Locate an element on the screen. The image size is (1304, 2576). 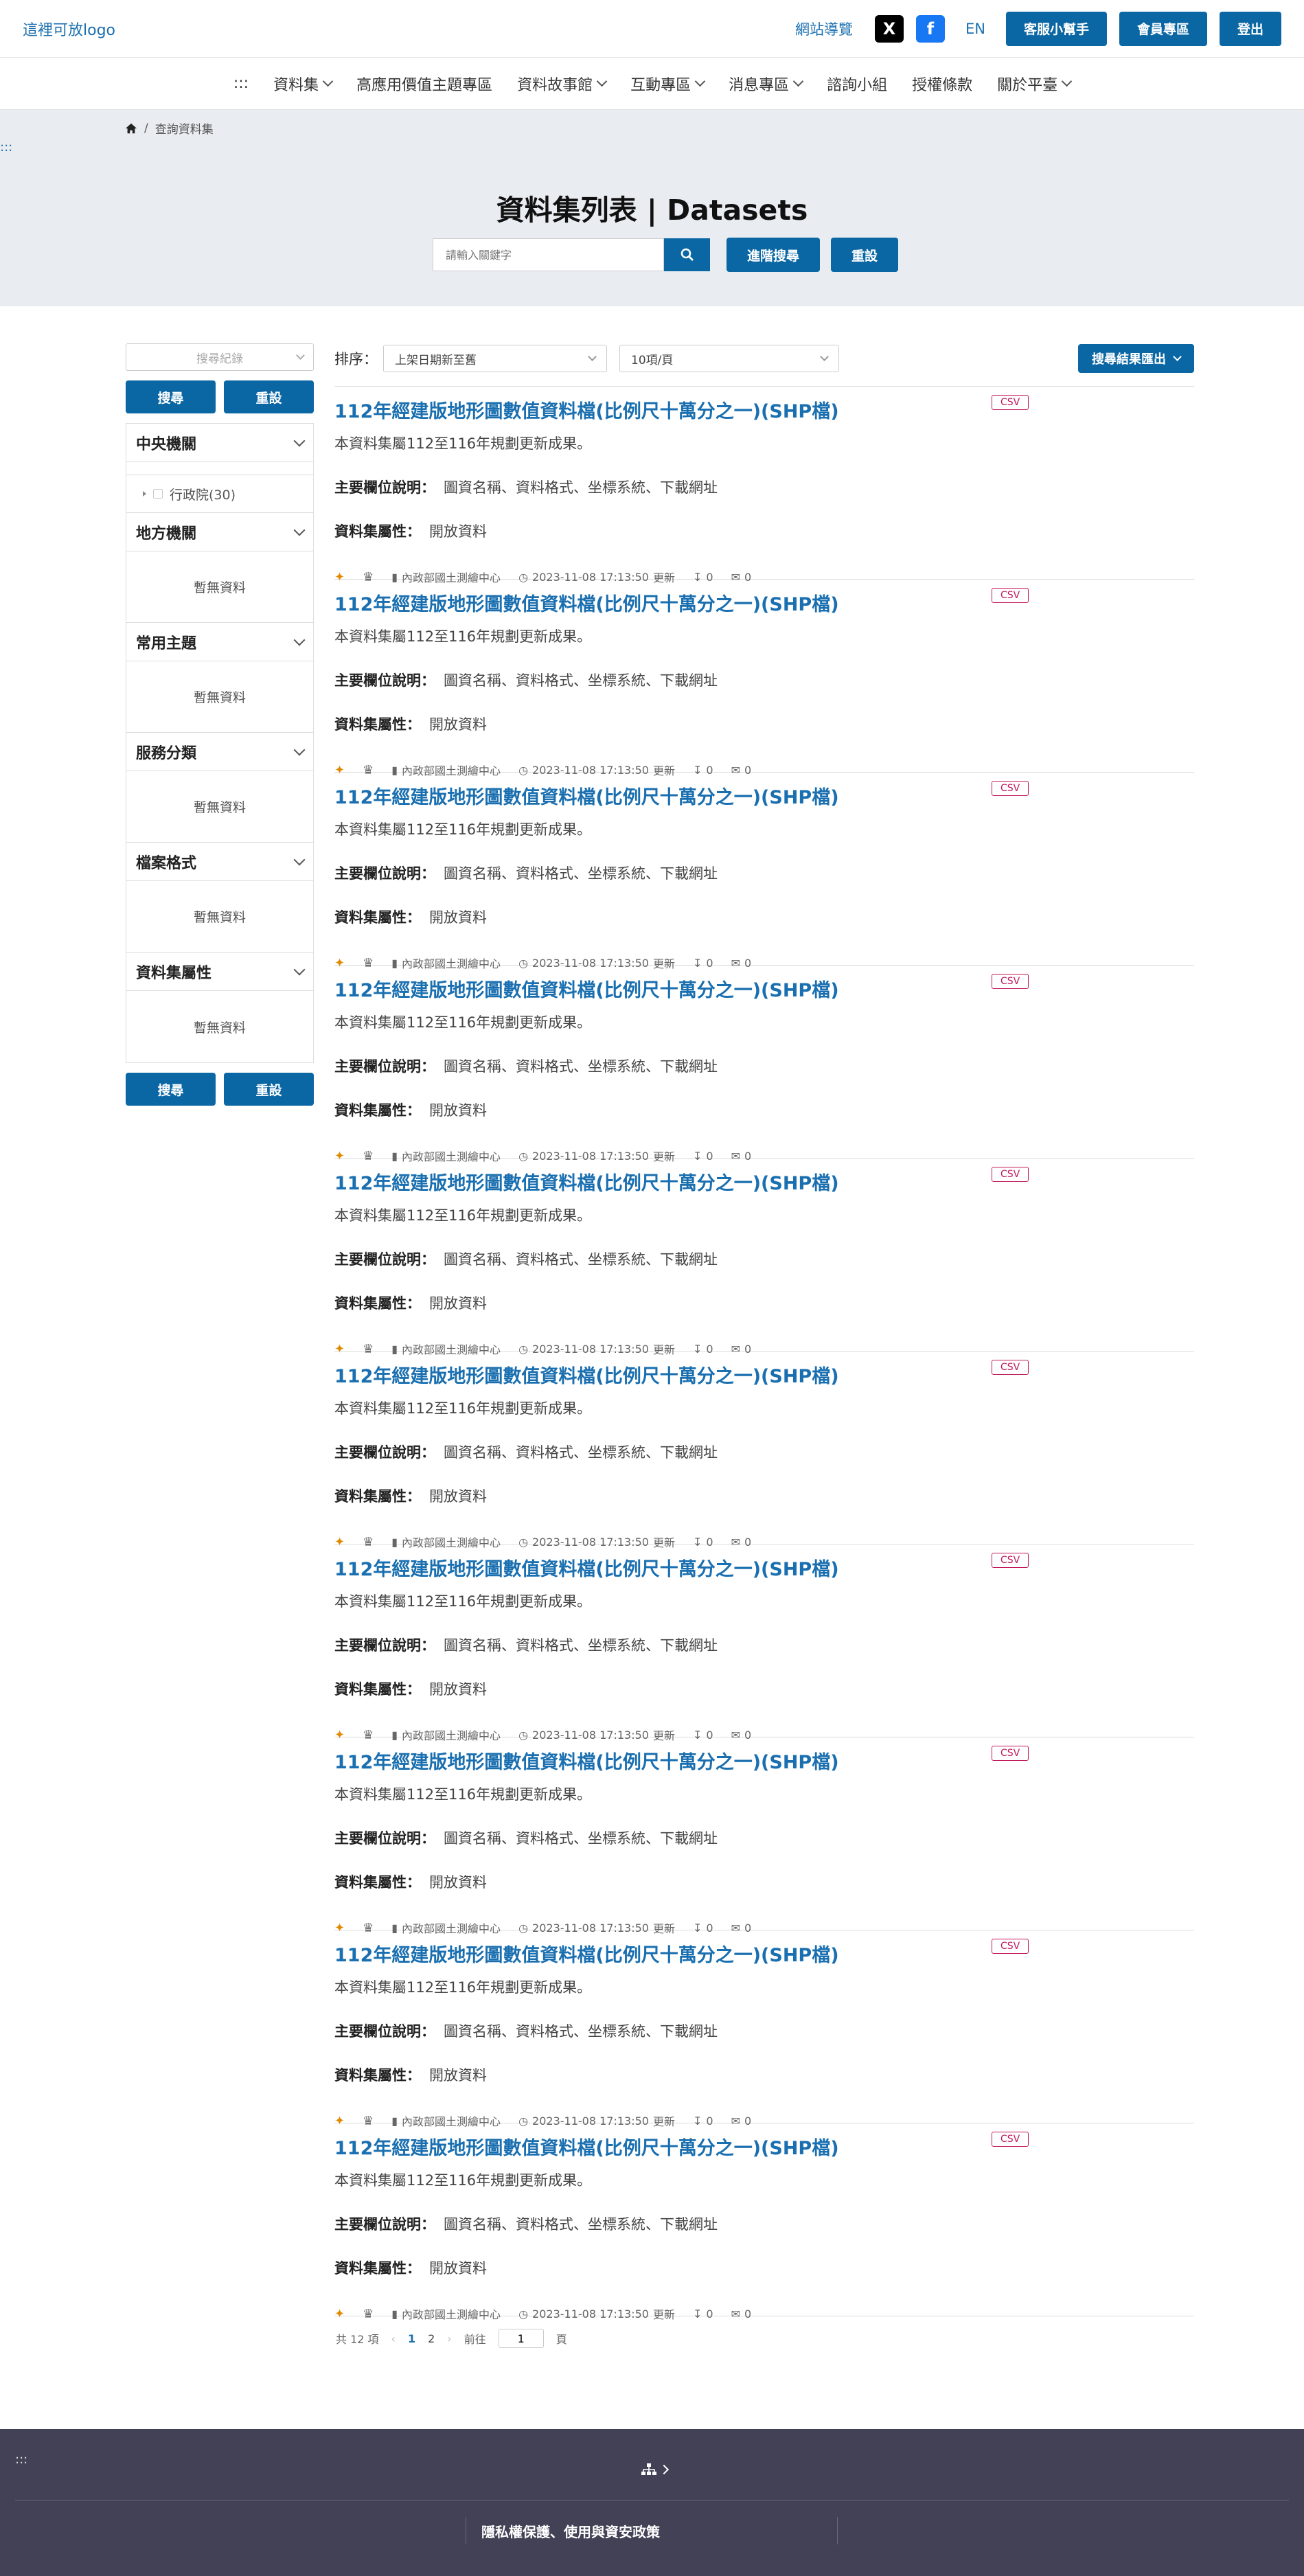
org-name: 內政部國土測繪中心 is located at coordinates (452, 2314).